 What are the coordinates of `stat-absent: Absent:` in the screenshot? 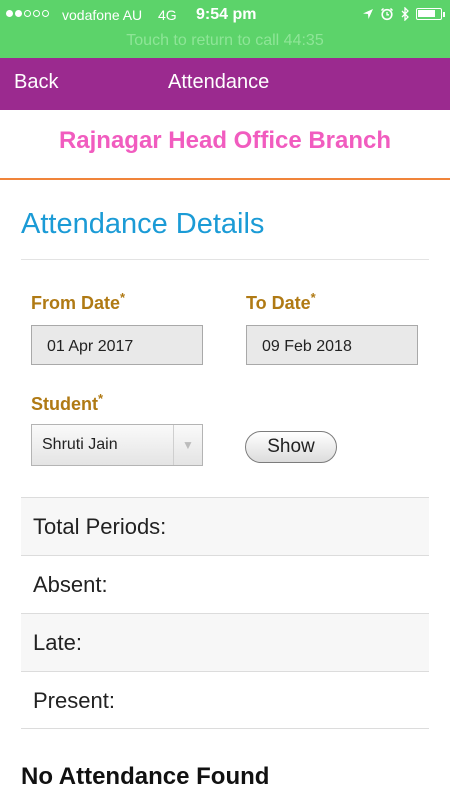 It's located at (225, 584).